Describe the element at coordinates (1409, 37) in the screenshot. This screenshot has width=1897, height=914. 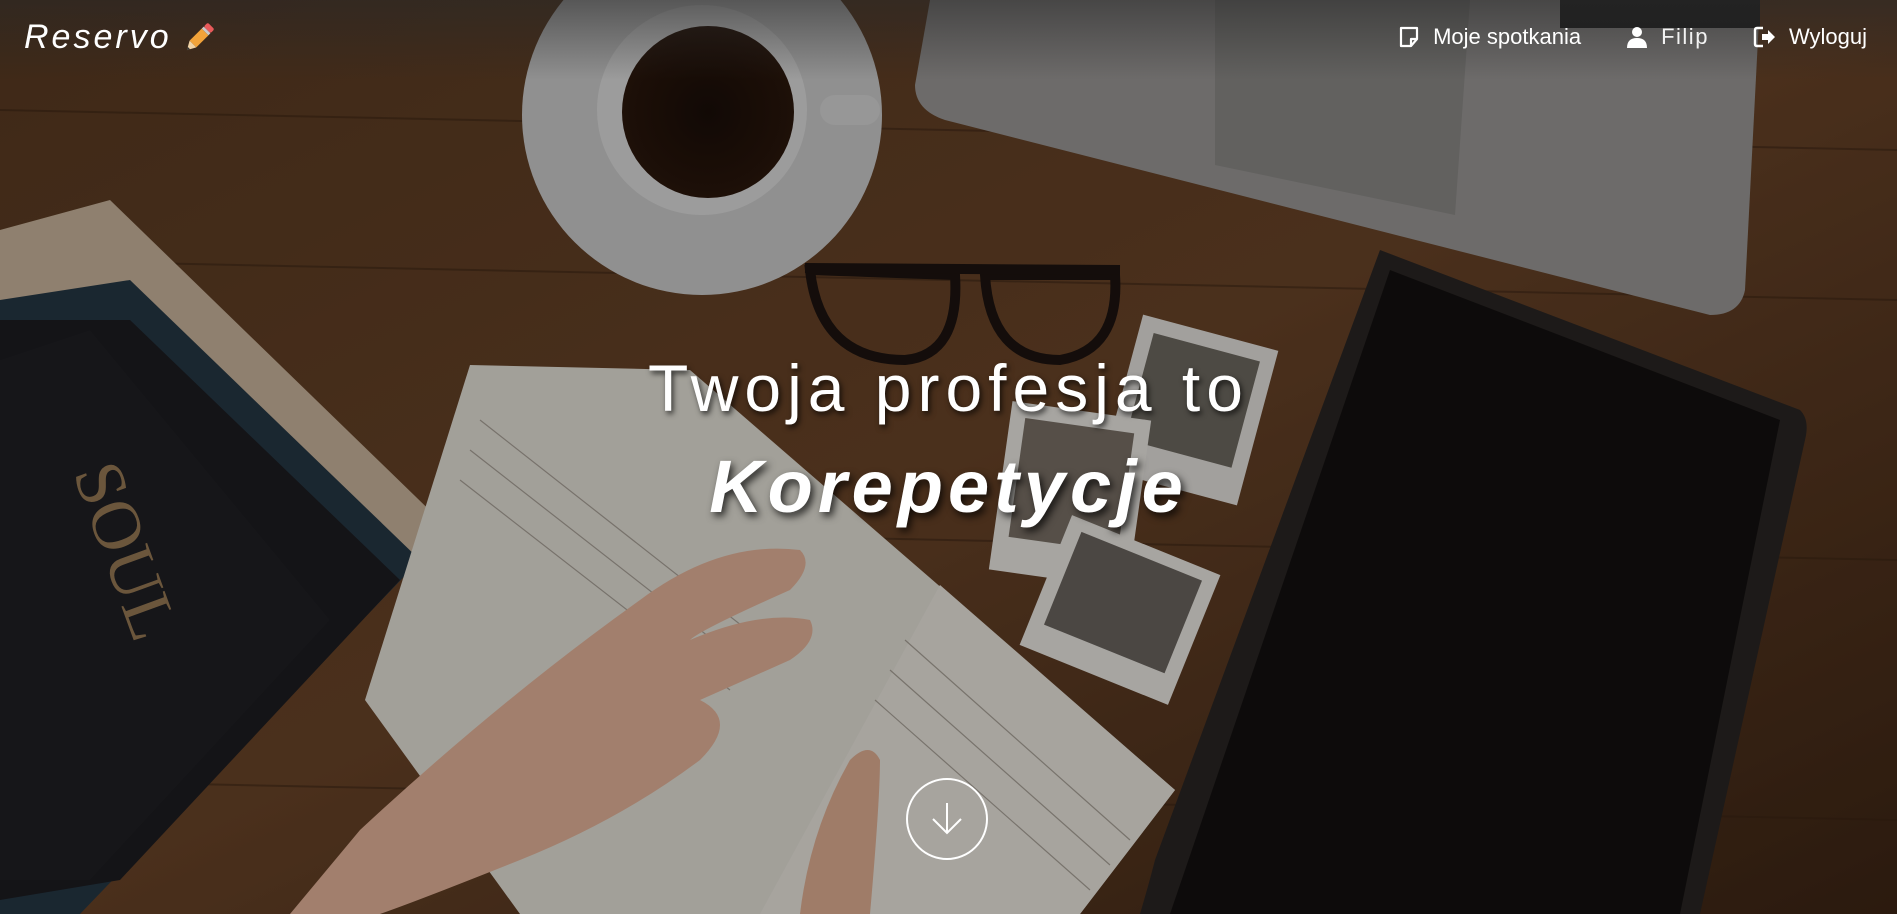
I see `note-icon` at that location.